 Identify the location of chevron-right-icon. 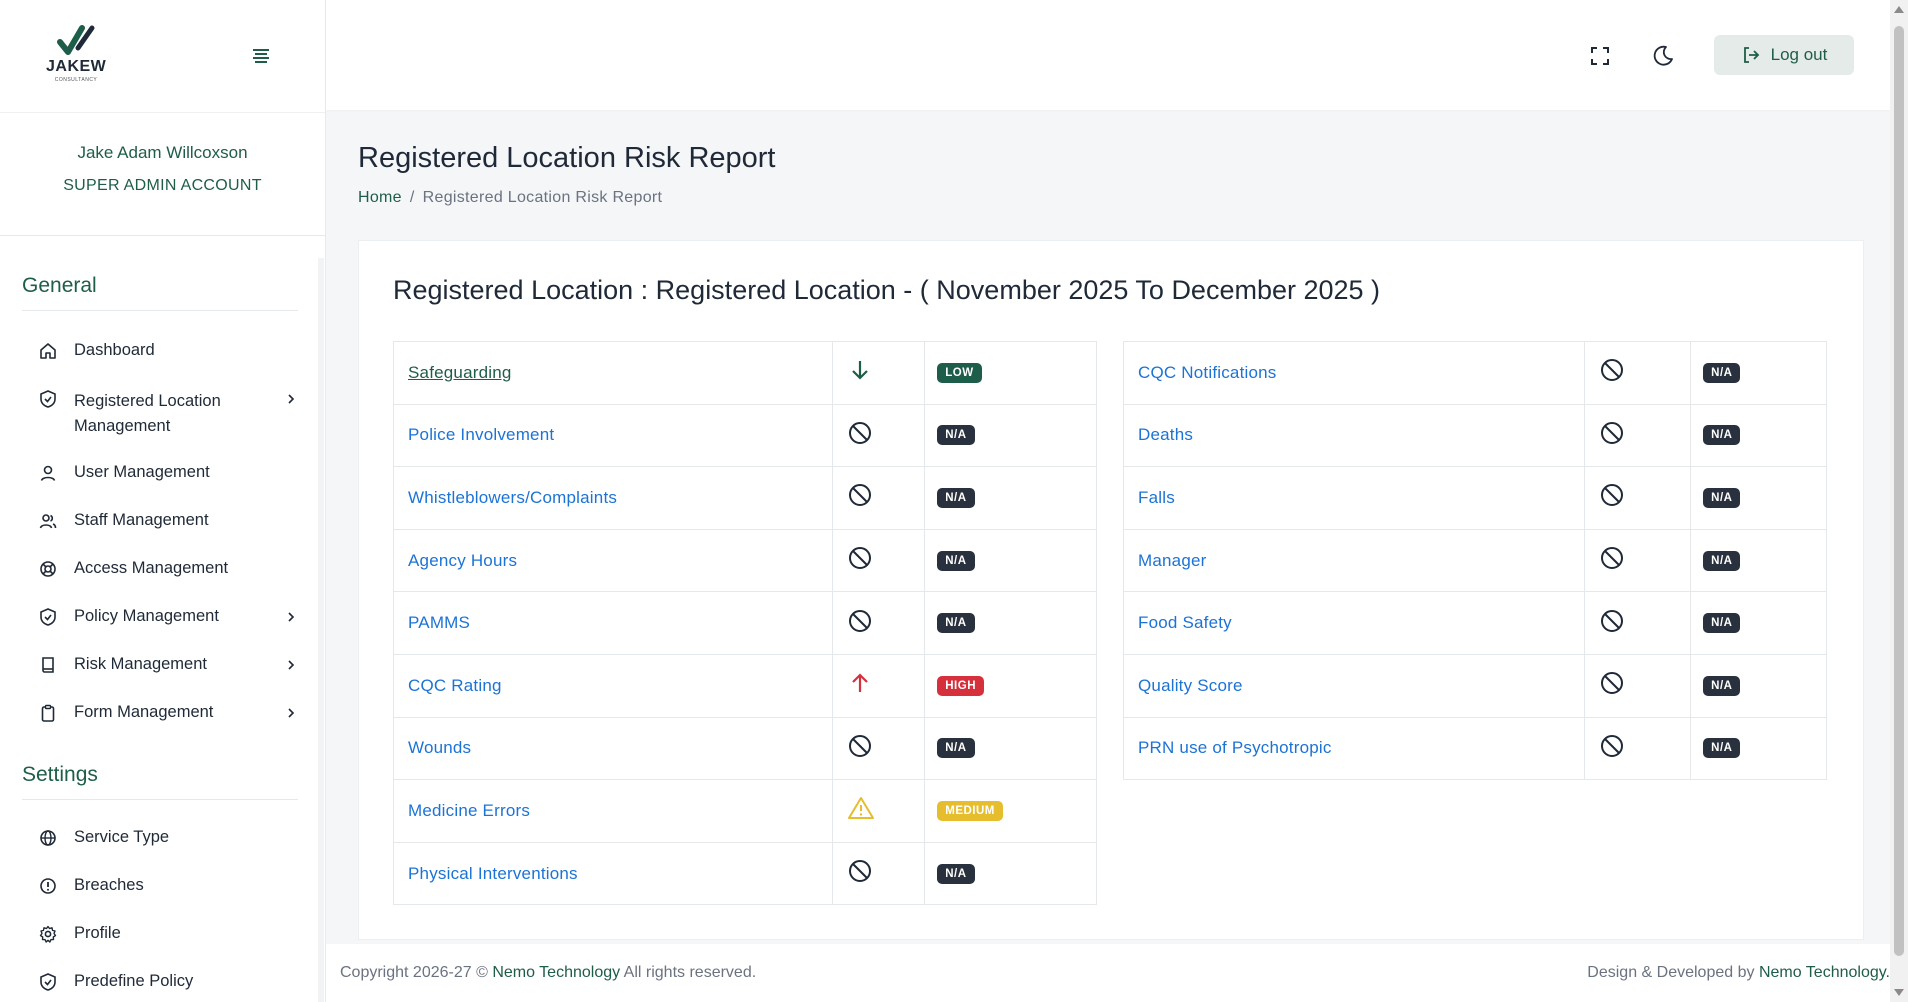
(291, 713).